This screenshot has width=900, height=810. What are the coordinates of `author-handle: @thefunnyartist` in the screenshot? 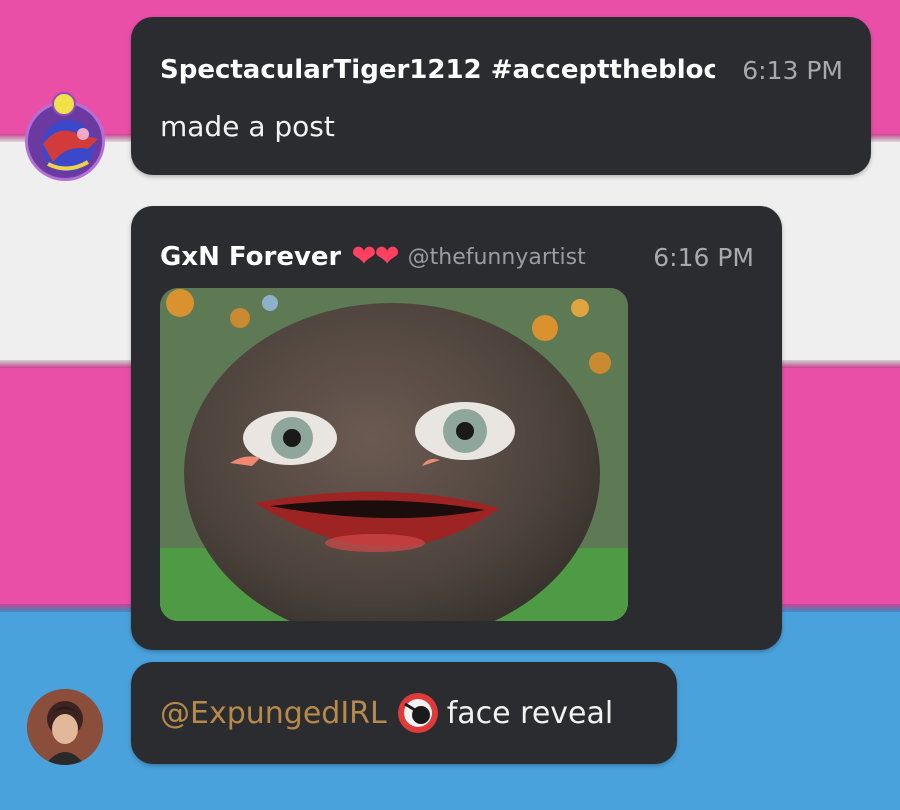 It's located at (497, 257).